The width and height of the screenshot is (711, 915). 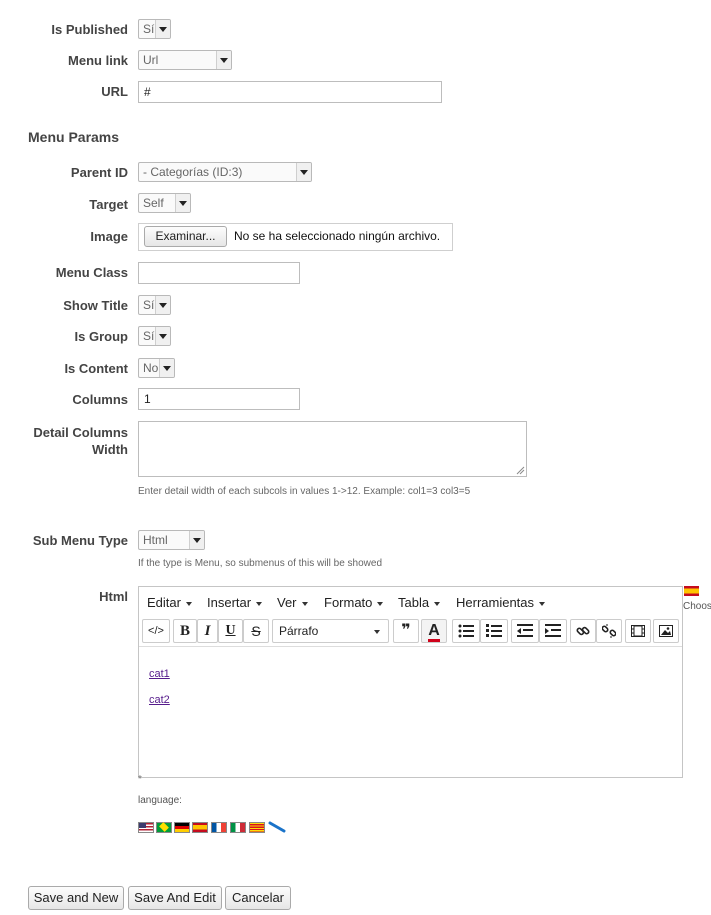 I want to click on menu-insertar: Insertar, so click(x=234, y=602).